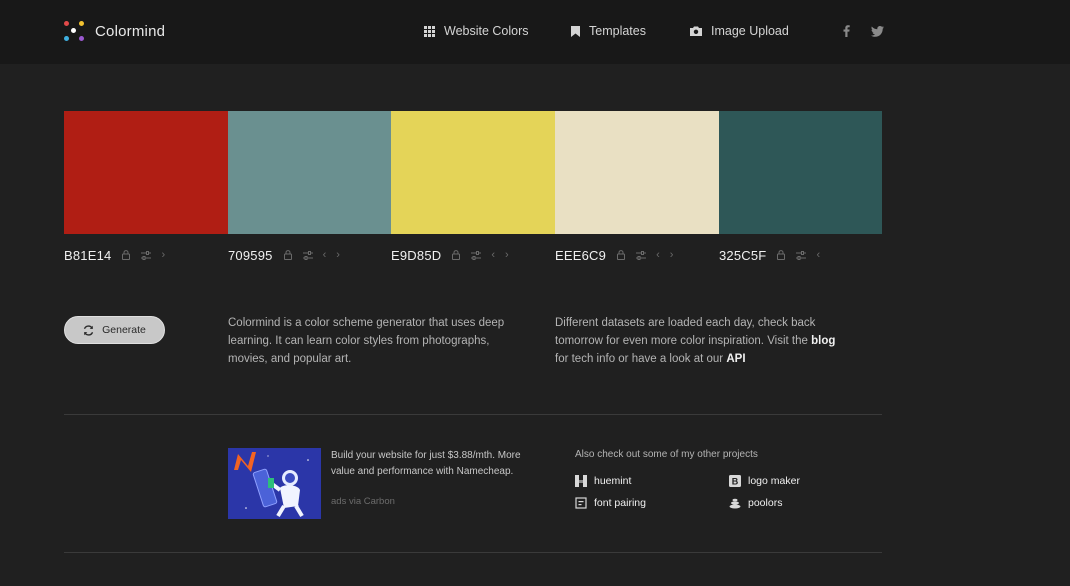 The height and width of the screenshot is (586, 1070). Describe the element at coordinates (429, 31) in the screenshot. I see `grid-icon` at that location.